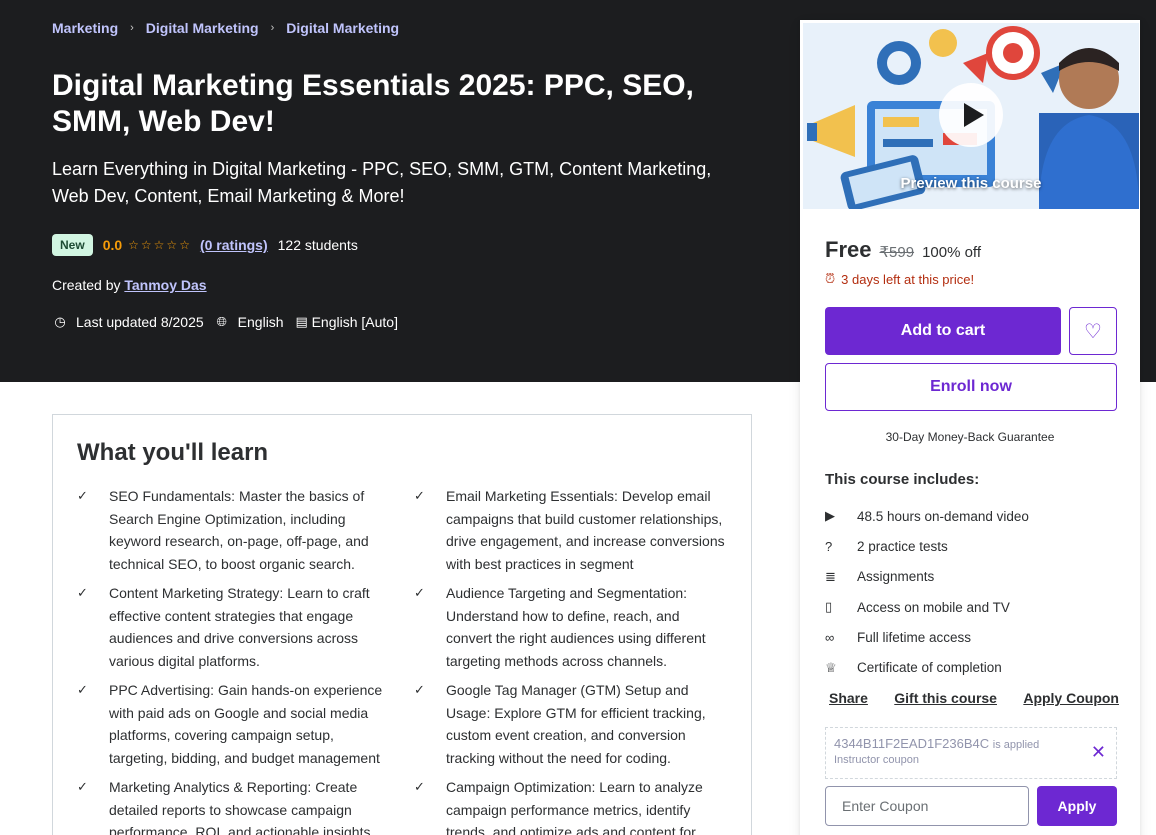 Image resolution: width=1156 pixels, height=835 pixels. Describe the element at coordinates (60, 321) in the screenshot. I see `clock-icon: ◷` at that location.